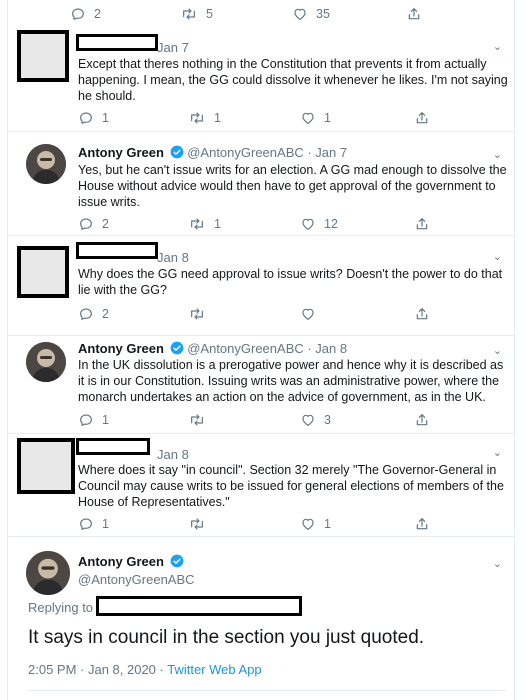 The image size is (526, 700). I want to click on like-count: 1, so click(327, 118).